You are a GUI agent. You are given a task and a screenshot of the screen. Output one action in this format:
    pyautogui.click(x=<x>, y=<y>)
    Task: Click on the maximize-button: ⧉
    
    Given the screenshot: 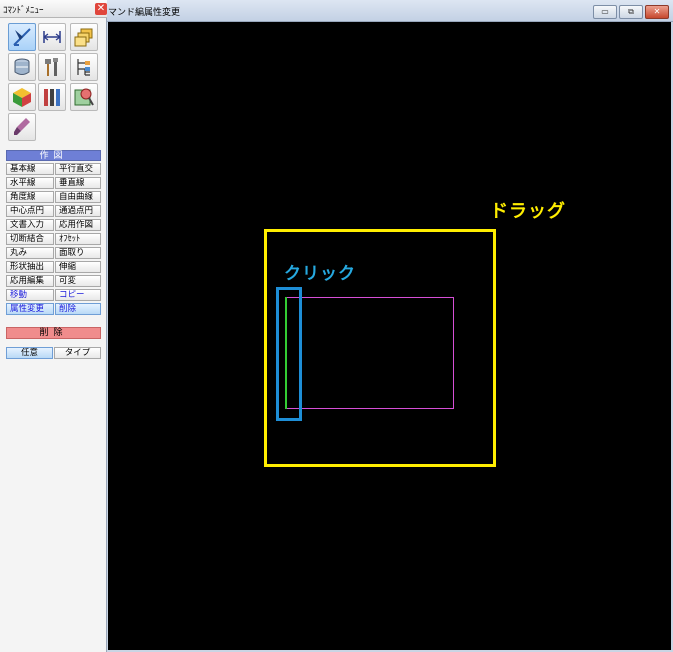 What is the action you would take?
    pyautogui.click(x=631, y=12)
    